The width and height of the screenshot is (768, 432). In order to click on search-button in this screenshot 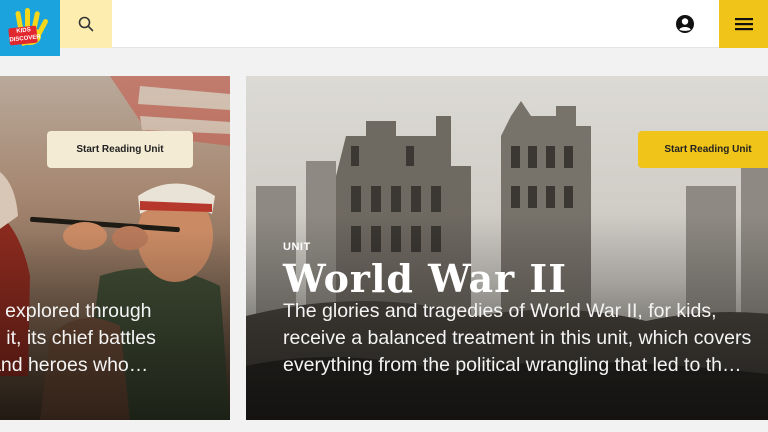, I will do `click(86, 24)`.